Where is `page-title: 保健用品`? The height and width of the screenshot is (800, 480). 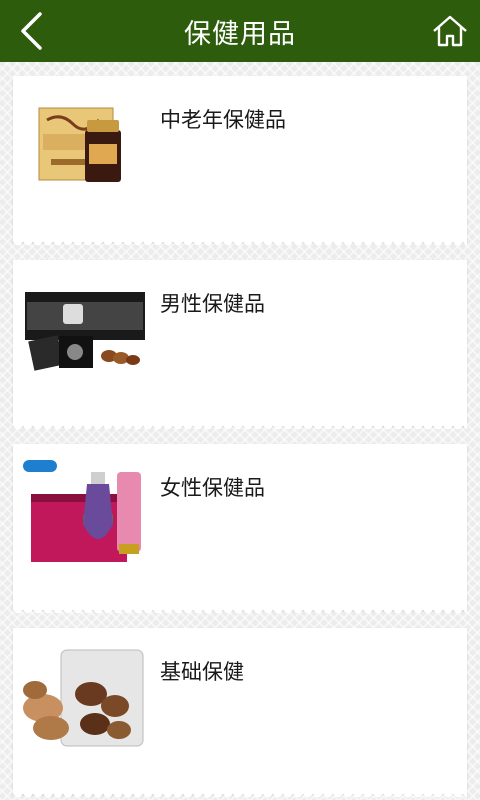
page-title: 保健用品 is located at coordinates (240, 34).